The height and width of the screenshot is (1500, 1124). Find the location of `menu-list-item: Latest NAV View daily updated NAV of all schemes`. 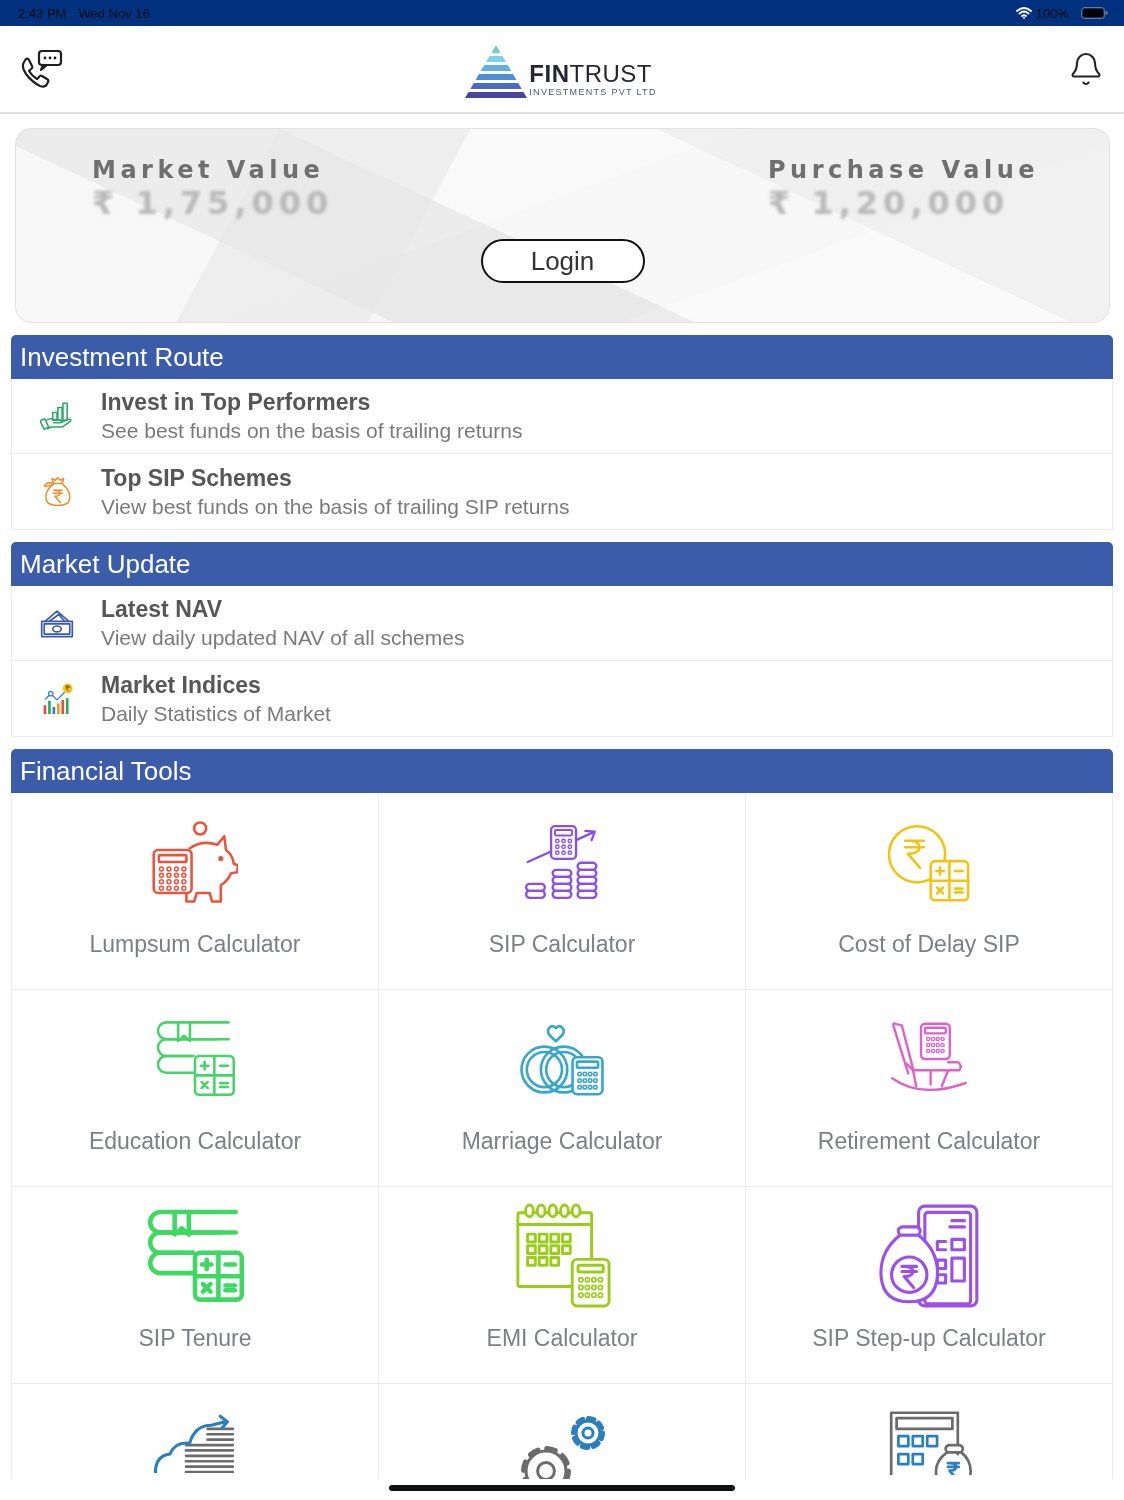

menu-list-item: Latest NAV View daily updated NAV of all schemes is located at coordinates (562, 623).